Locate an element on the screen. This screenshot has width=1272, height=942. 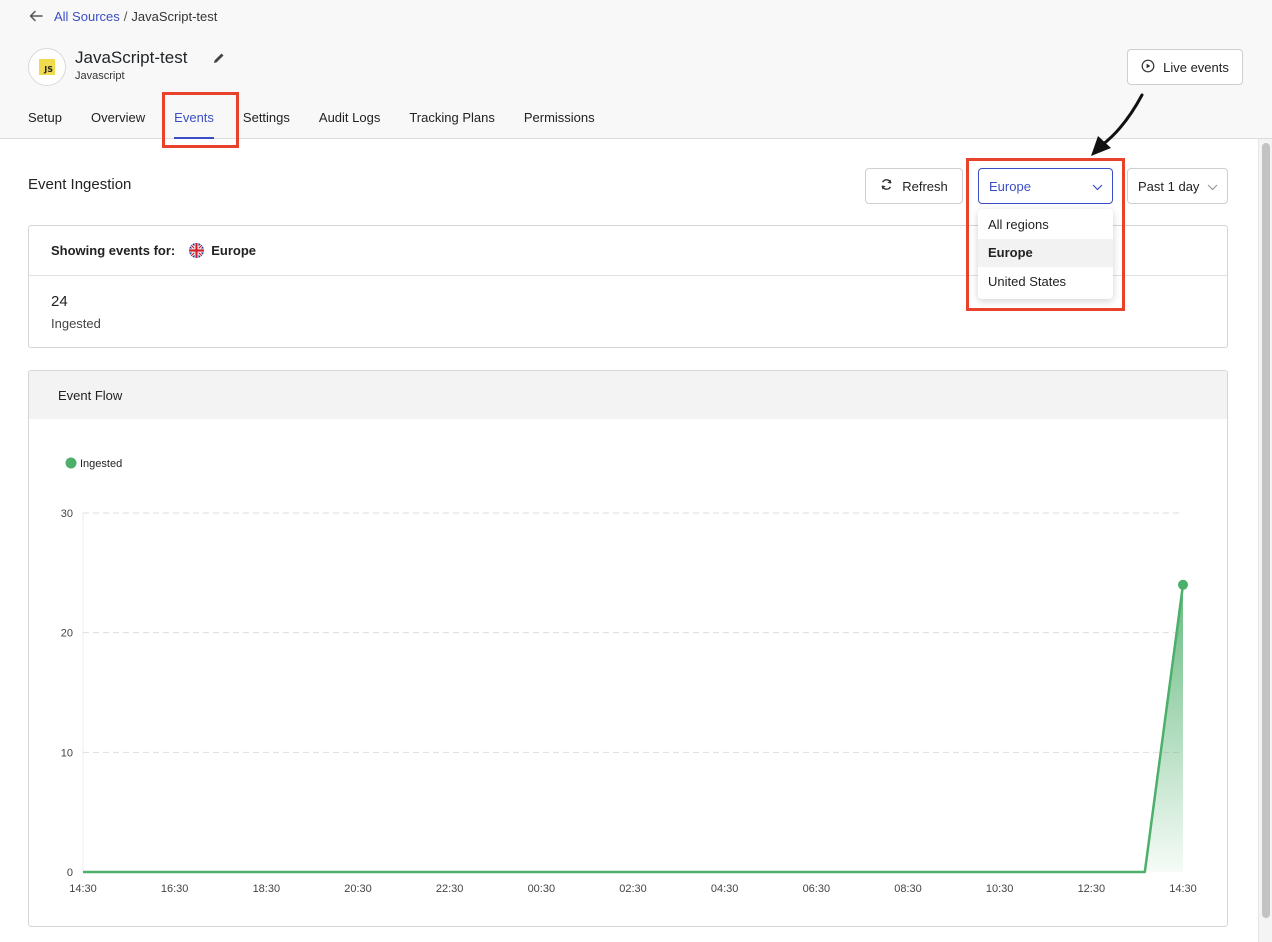
period-select: Past 1 day is located at coordinates (1177, 186).